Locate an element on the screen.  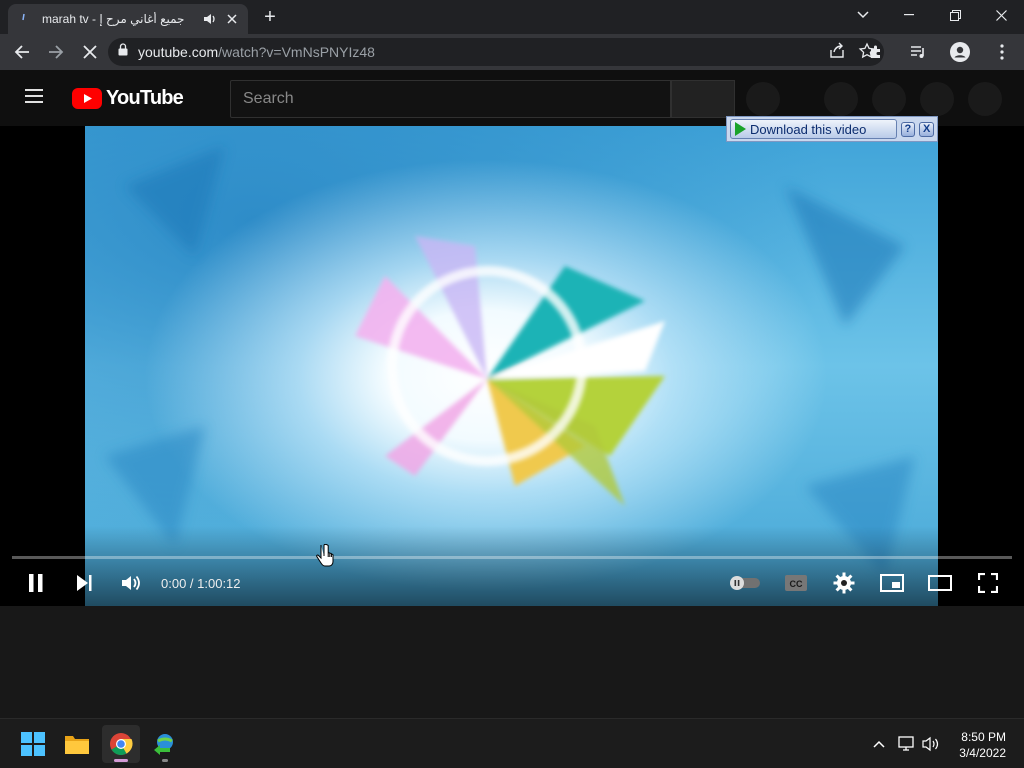
back-button is located at coordinates (22, 52).